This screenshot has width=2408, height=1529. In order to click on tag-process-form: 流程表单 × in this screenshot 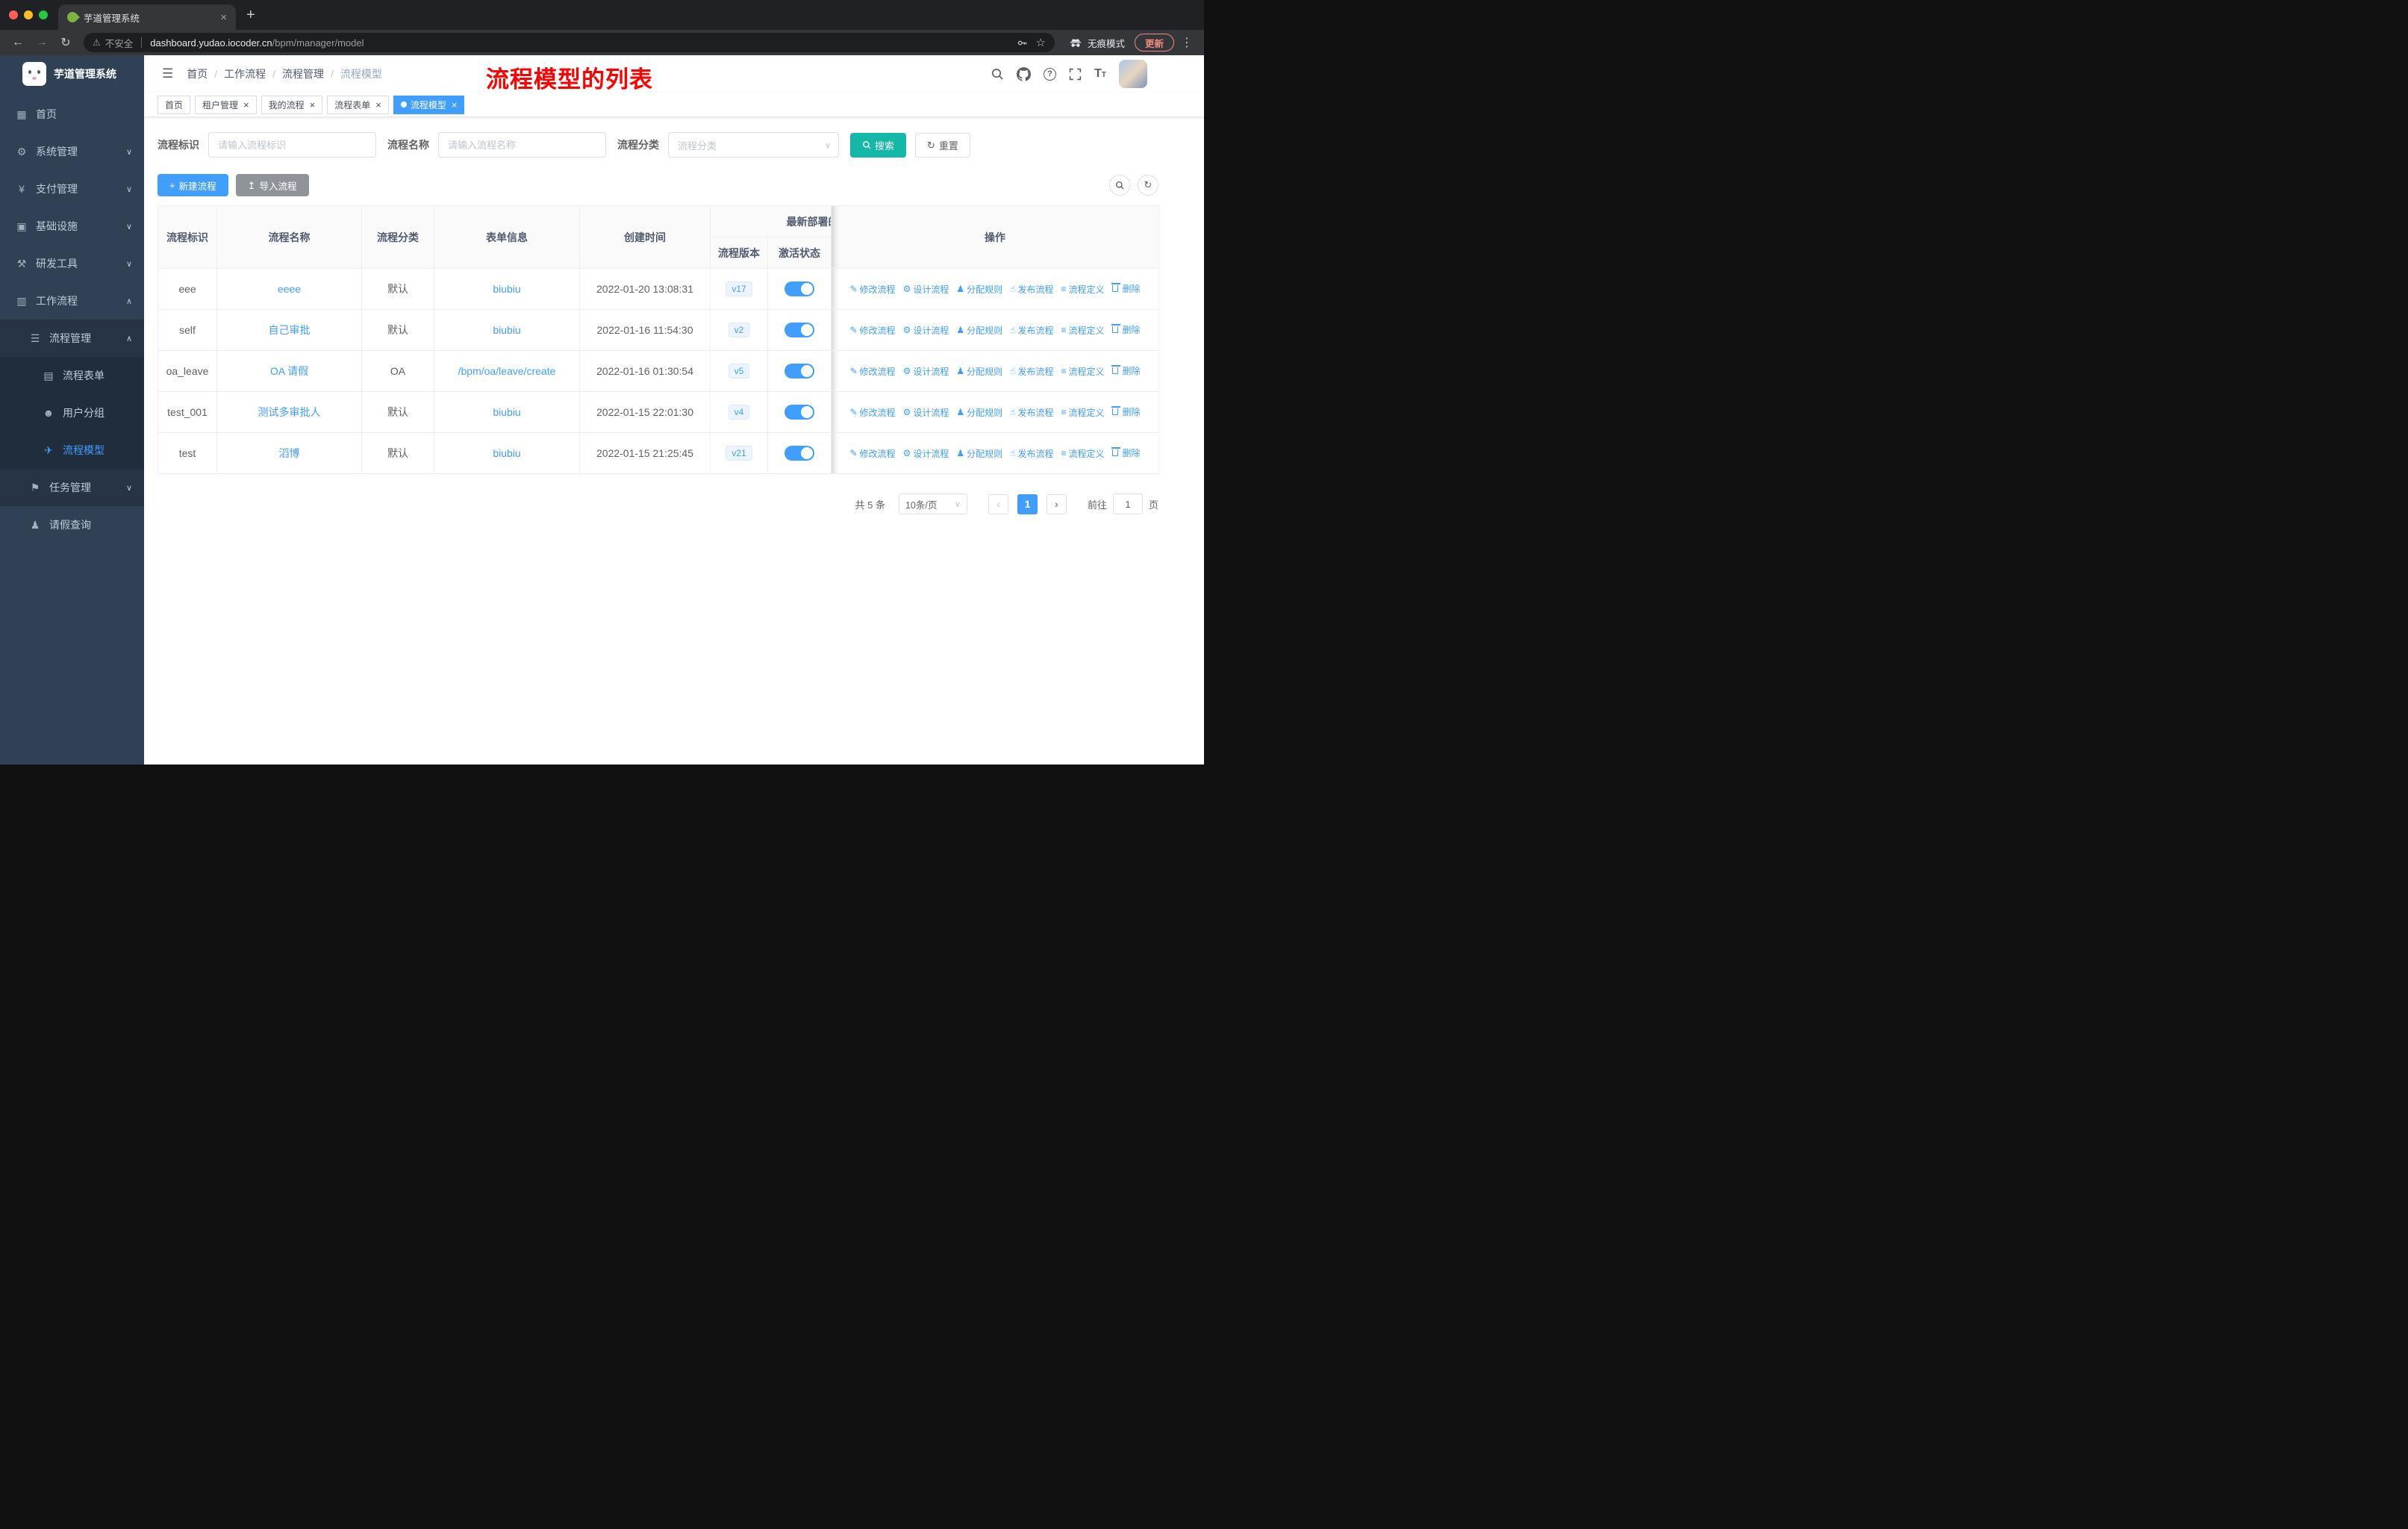, I will do `click(358, 105)`.